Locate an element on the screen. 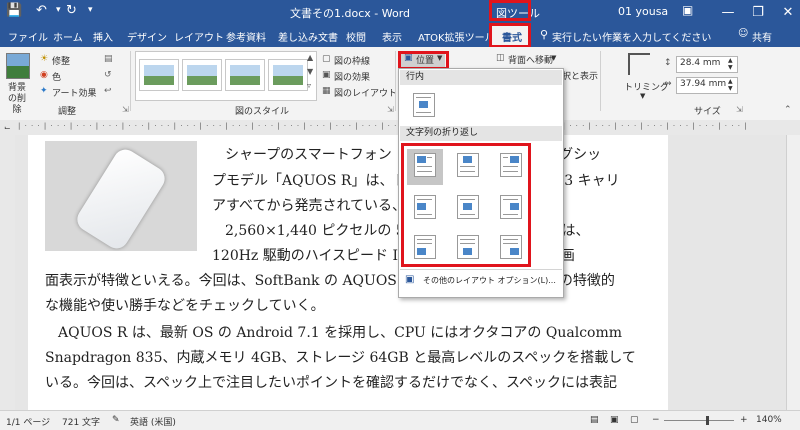 The image size is (800, 430). tab-home: ホーム is located at coordinates (68, 36).